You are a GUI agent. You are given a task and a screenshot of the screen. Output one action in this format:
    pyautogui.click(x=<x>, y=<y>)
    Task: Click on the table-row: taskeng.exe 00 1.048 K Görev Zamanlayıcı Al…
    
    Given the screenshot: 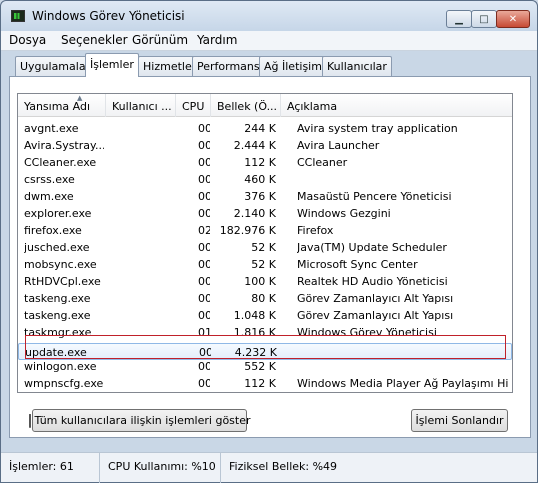 What is the action you would take?
    pyautogui.click(x=265, y=315)
    